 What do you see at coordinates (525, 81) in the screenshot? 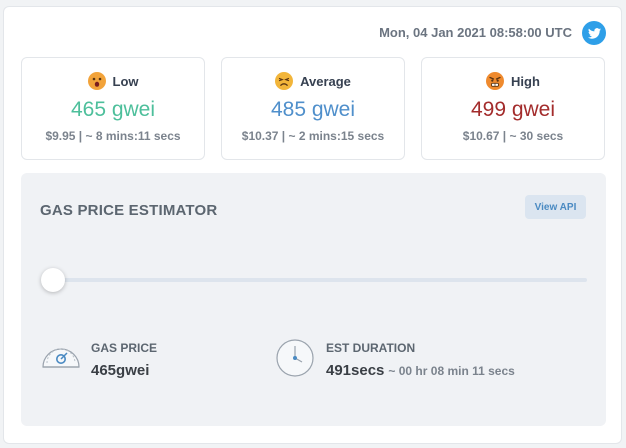
I see `tier-label: High` at bounding box center [525, 81].